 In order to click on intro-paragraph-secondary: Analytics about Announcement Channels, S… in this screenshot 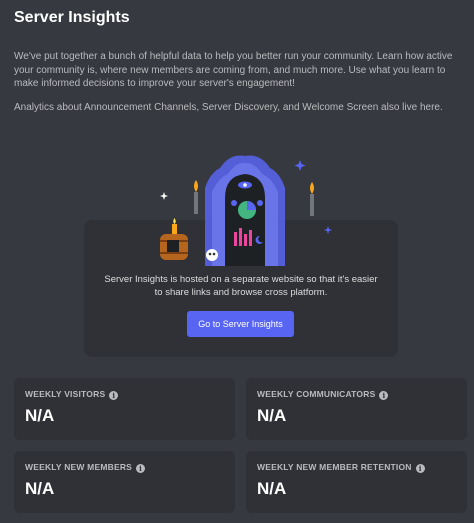, I will do `click(228, 107)`.